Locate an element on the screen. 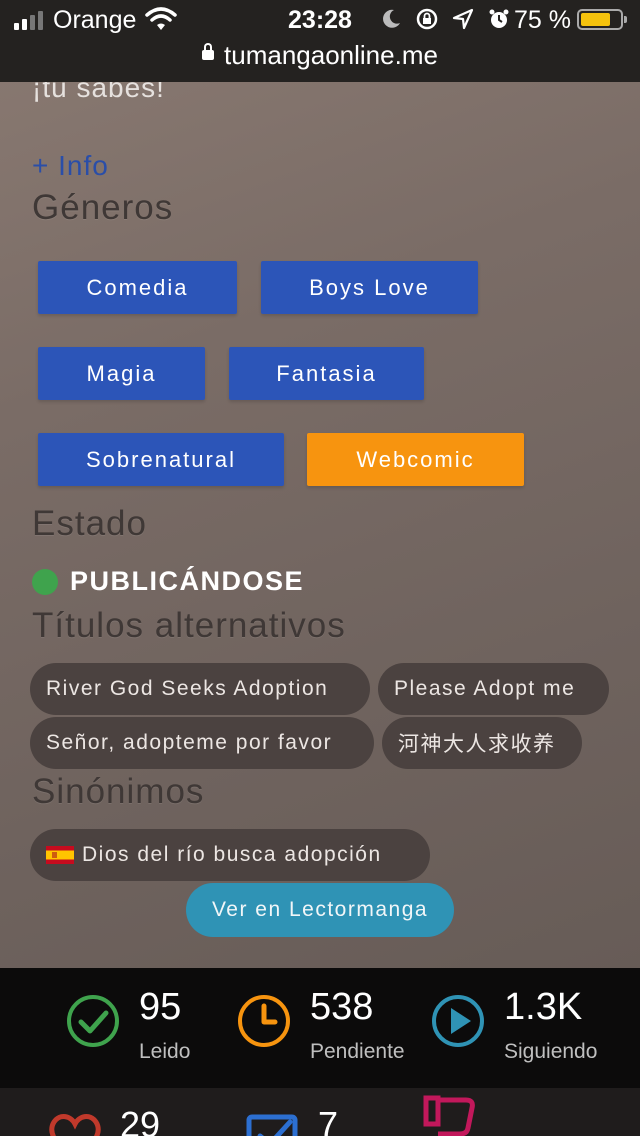 The image size is (640, 1136). stat-value: 1.3K is located at coordinates (543, 1007).